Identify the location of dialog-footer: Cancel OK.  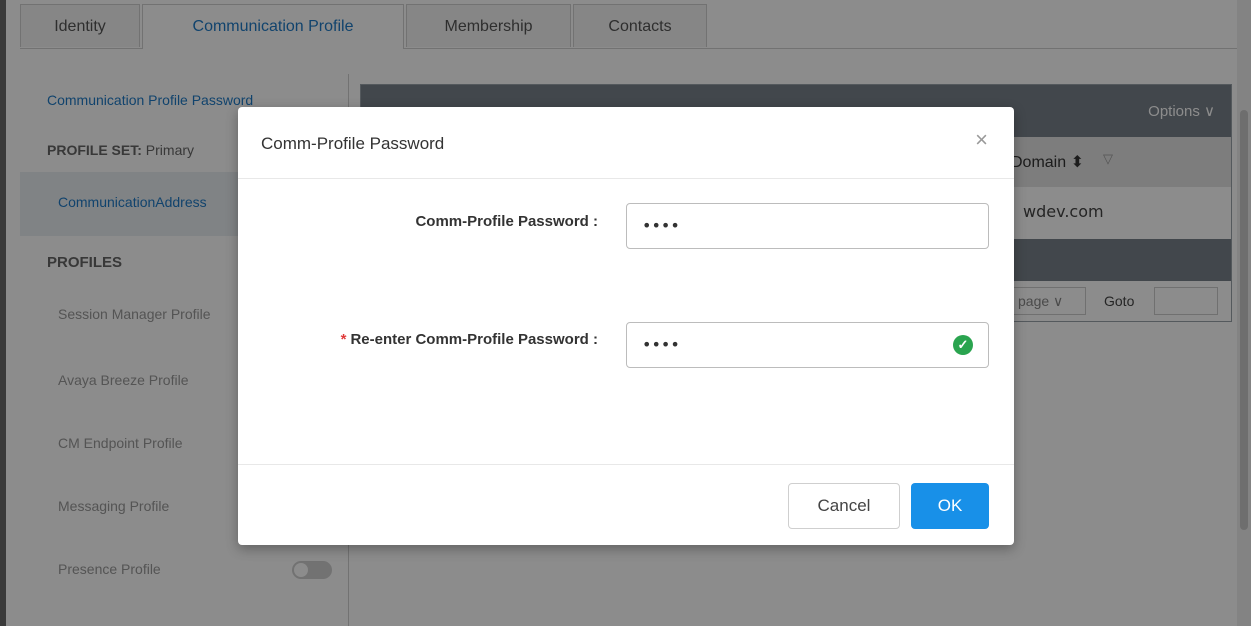
(626, 505).